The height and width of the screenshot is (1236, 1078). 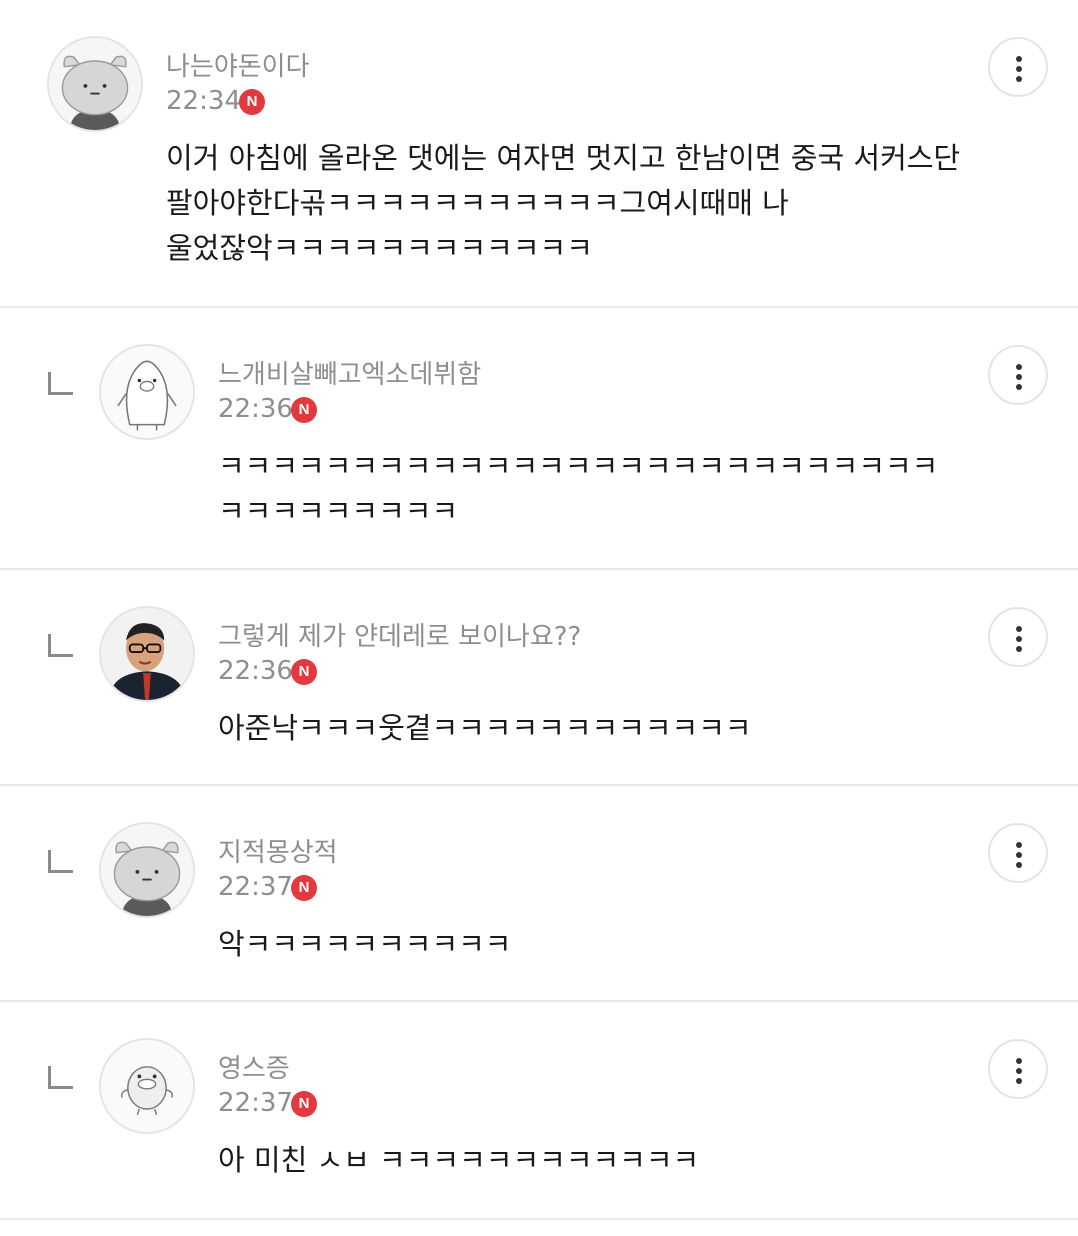 I want to click on penguin-icon, so click(x=147, y=392).